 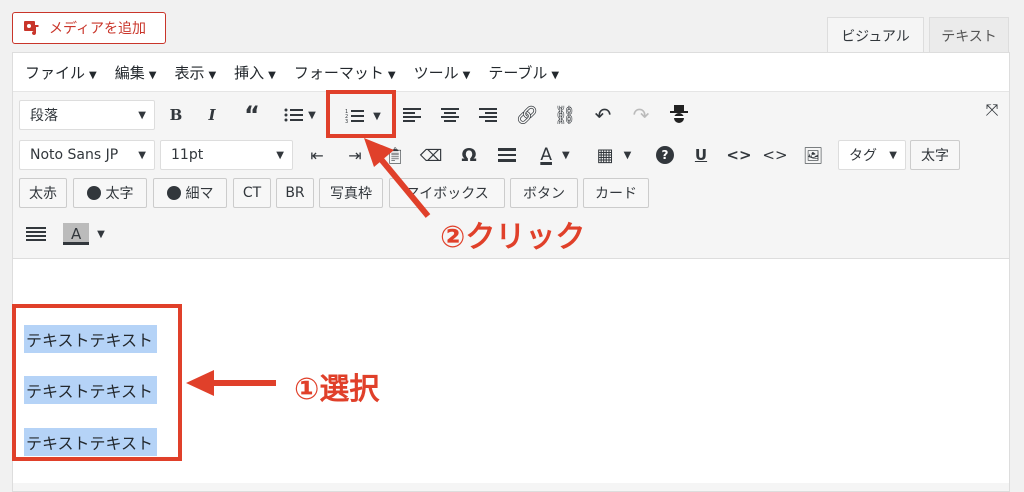 I want to click on arrow-to-selection-icon, so click(x=231, y=383).